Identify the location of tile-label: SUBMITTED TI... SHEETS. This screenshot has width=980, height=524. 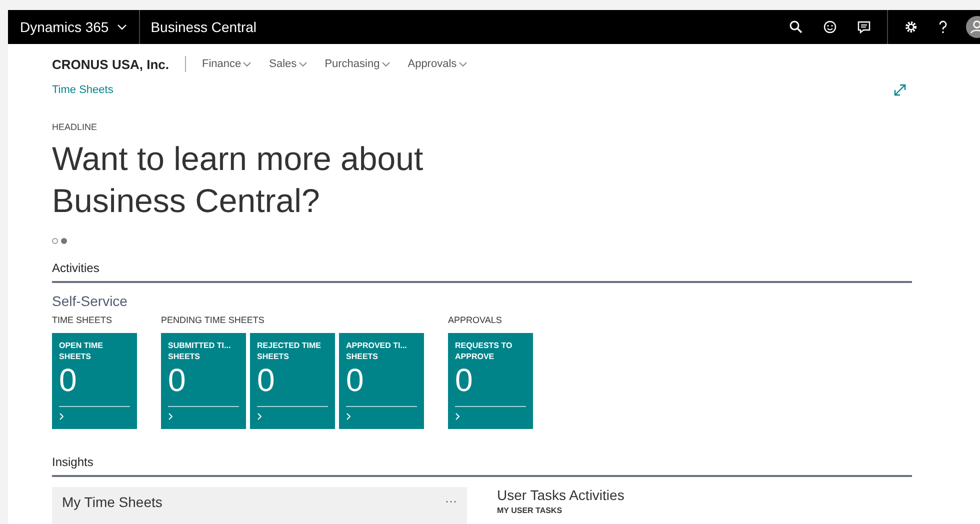
(200, 351).